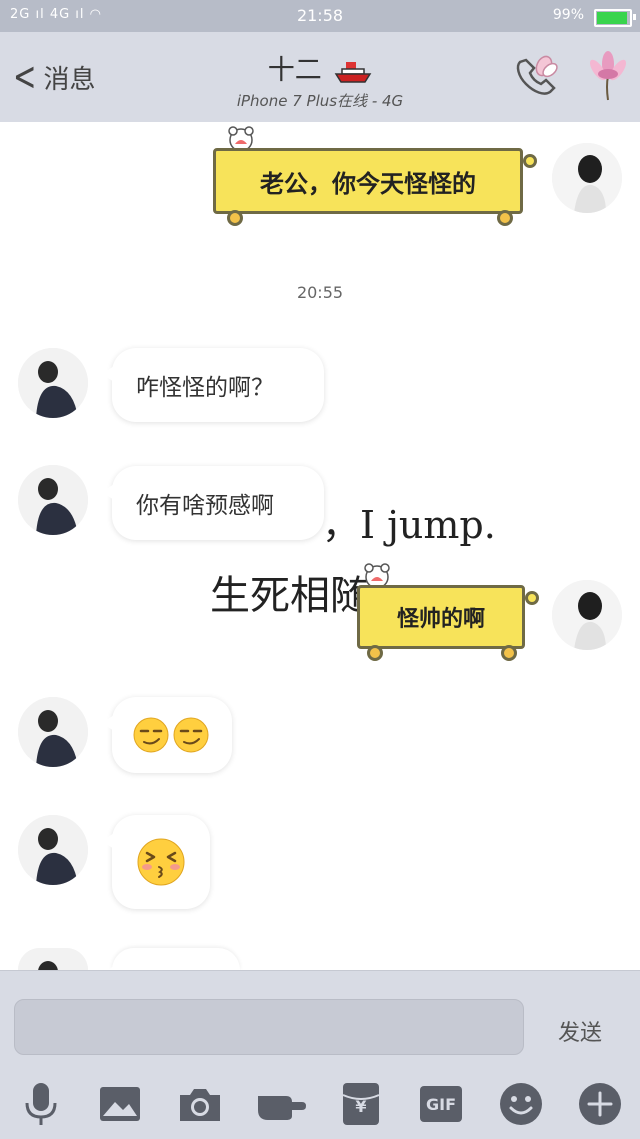 The width and height of the screenshot is (640, 1139). I want to click on message-bubble-sent: 老公，你今天怪怪的, so click(375, 176).